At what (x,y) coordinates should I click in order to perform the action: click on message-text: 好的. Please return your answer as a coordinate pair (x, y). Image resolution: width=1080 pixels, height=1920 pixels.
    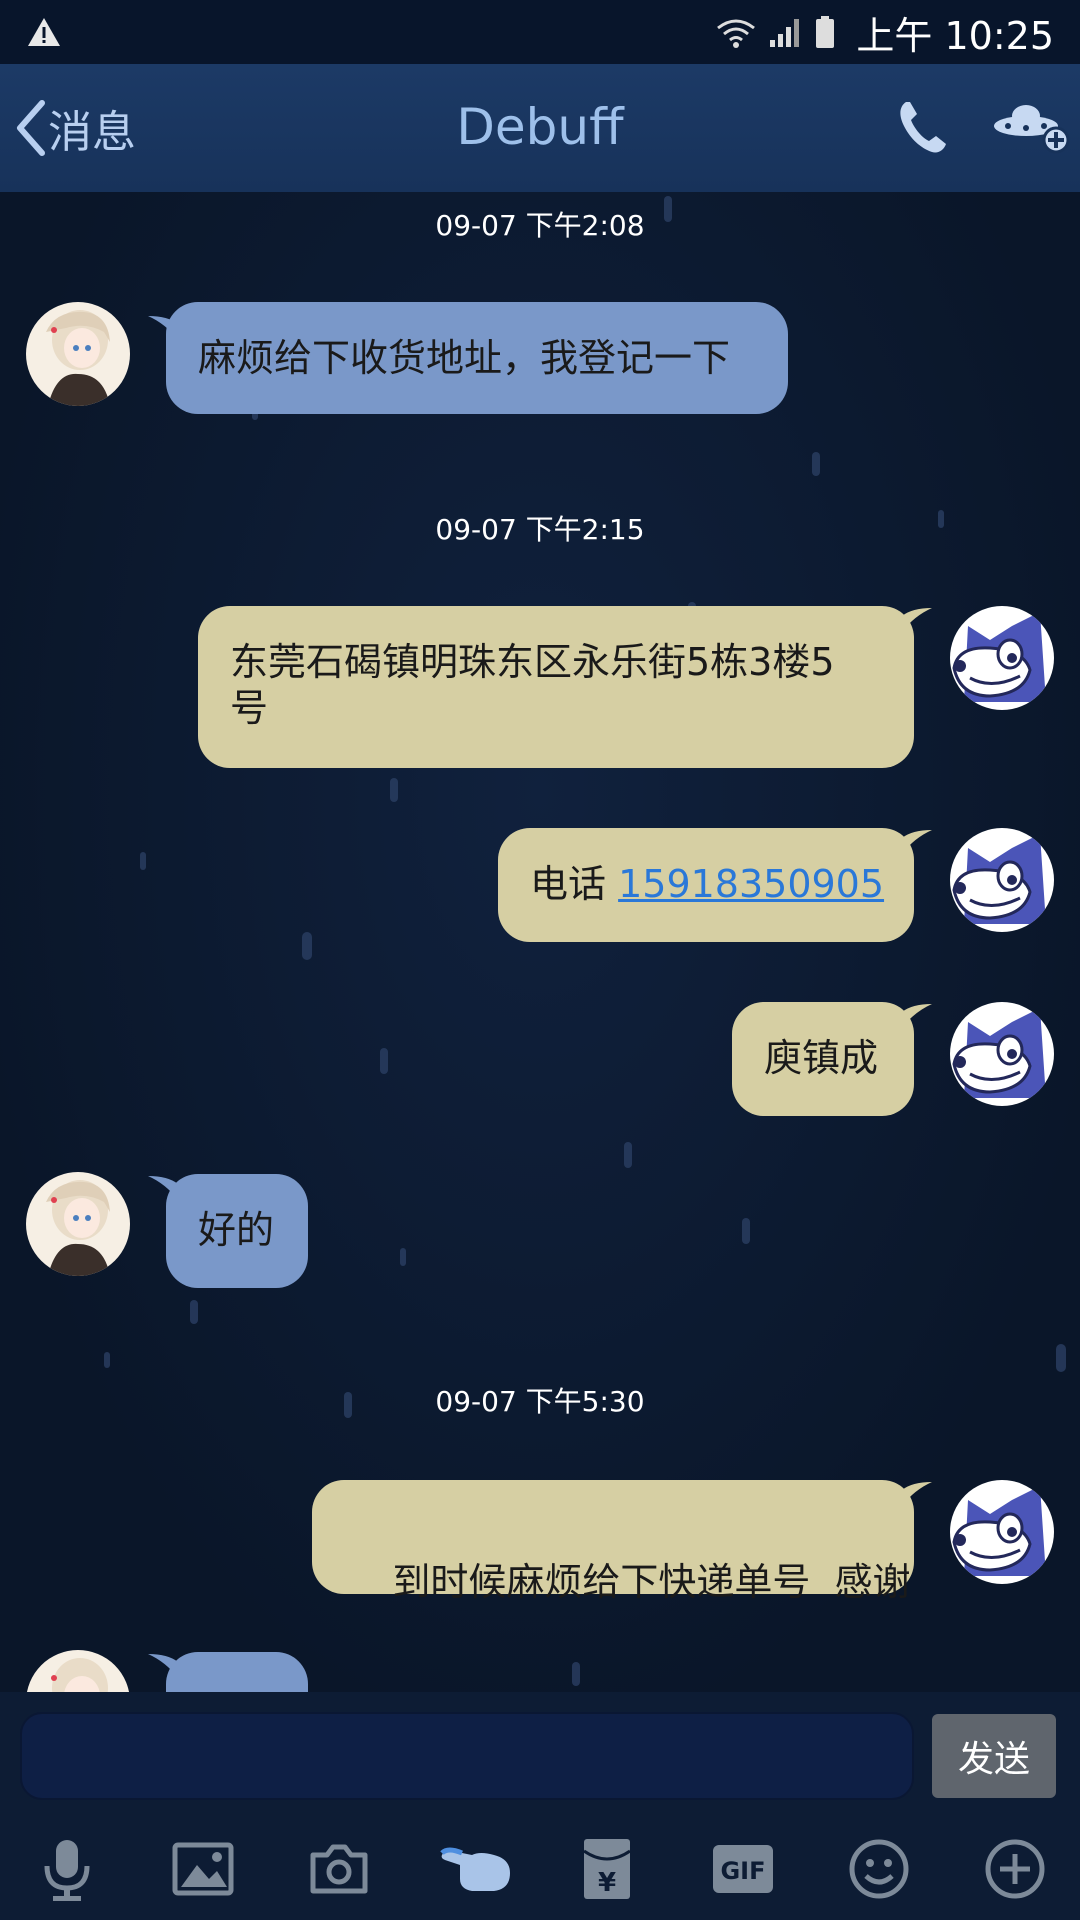
    Looking at the image, I should click on (236, 1230).